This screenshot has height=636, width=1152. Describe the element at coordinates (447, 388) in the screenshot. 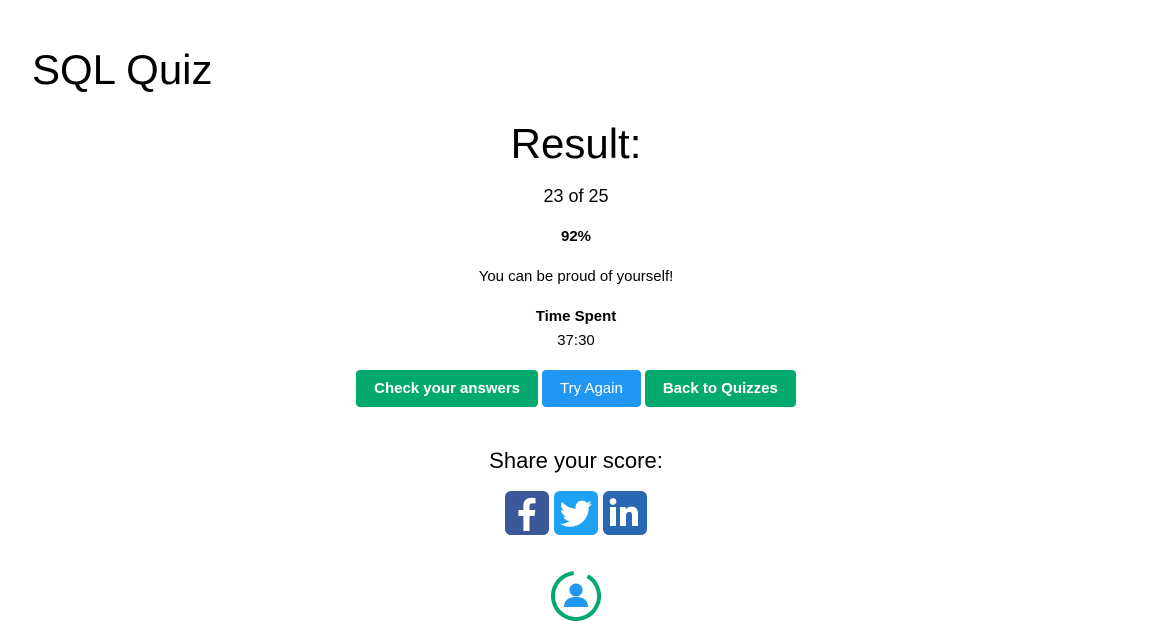

I see `check-answers-button: Check your answers` at that location.